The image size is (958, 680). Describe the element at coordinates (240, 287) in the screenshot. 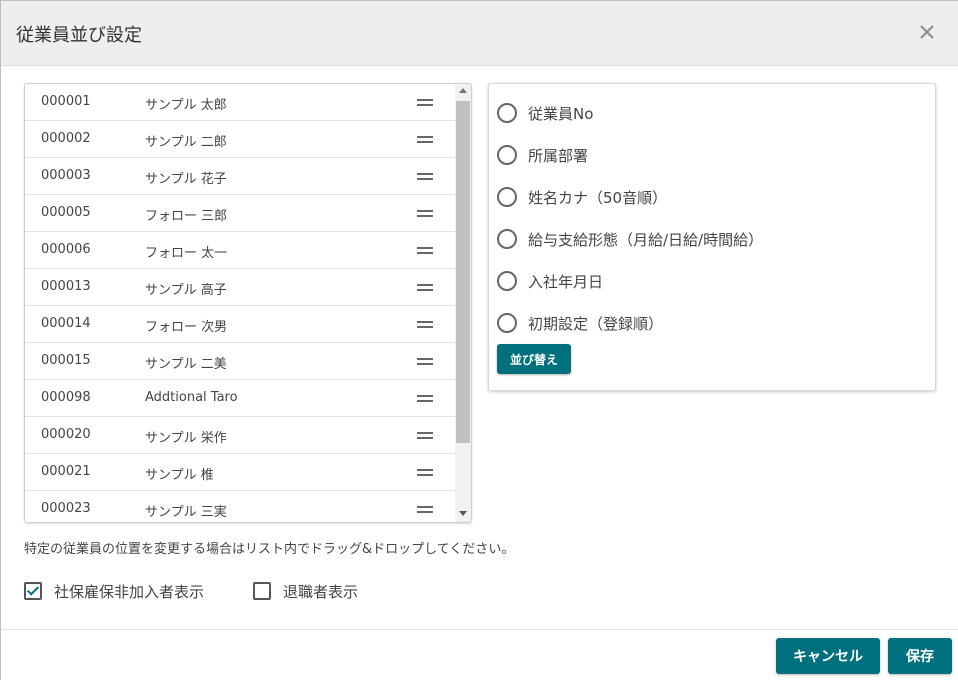

I see `employee-row: 000013 サンプル 高子` at that location.